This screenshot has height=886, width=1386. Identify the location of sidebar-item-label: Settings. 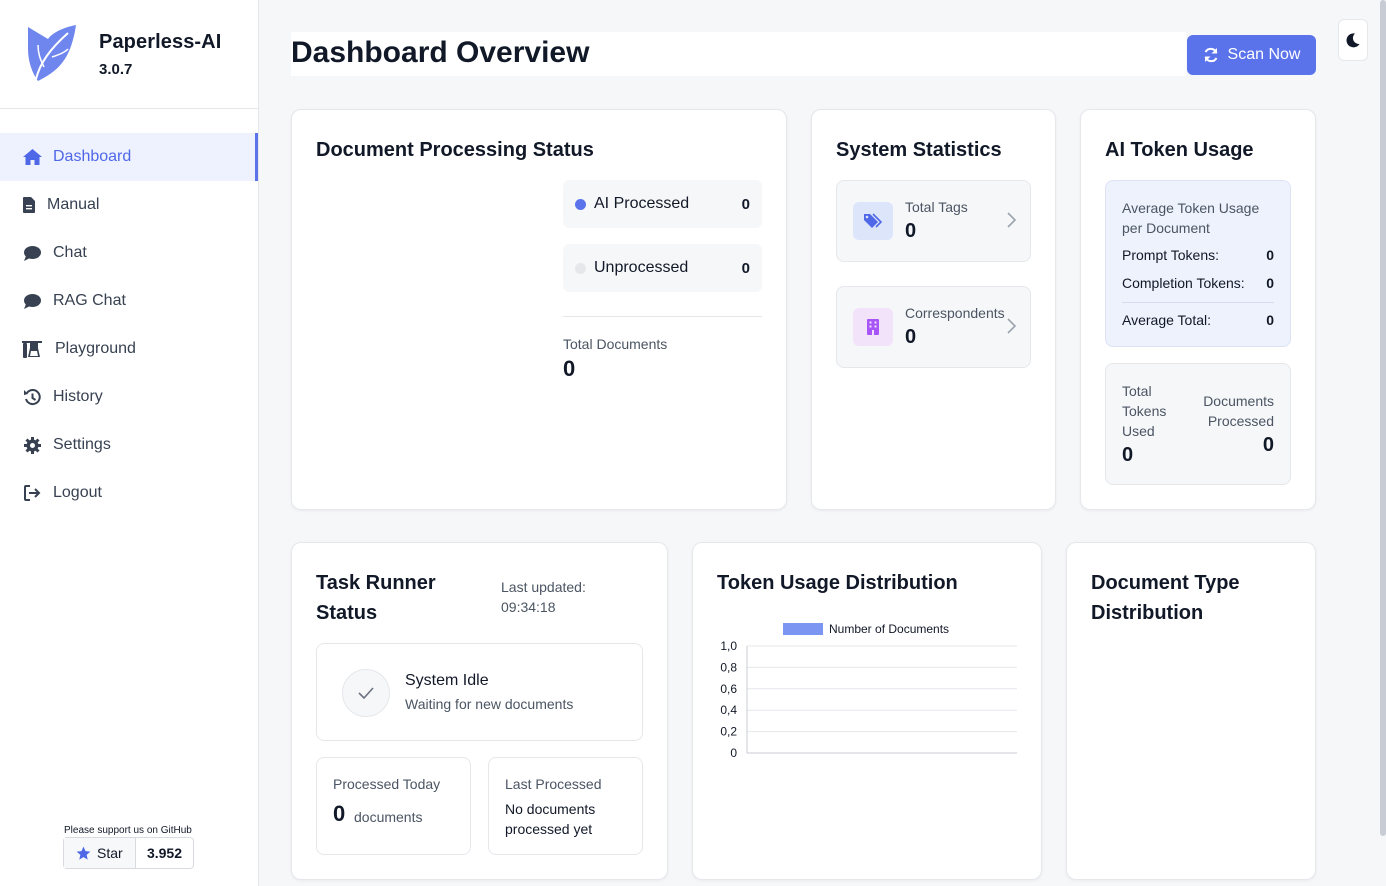
(82, 444).